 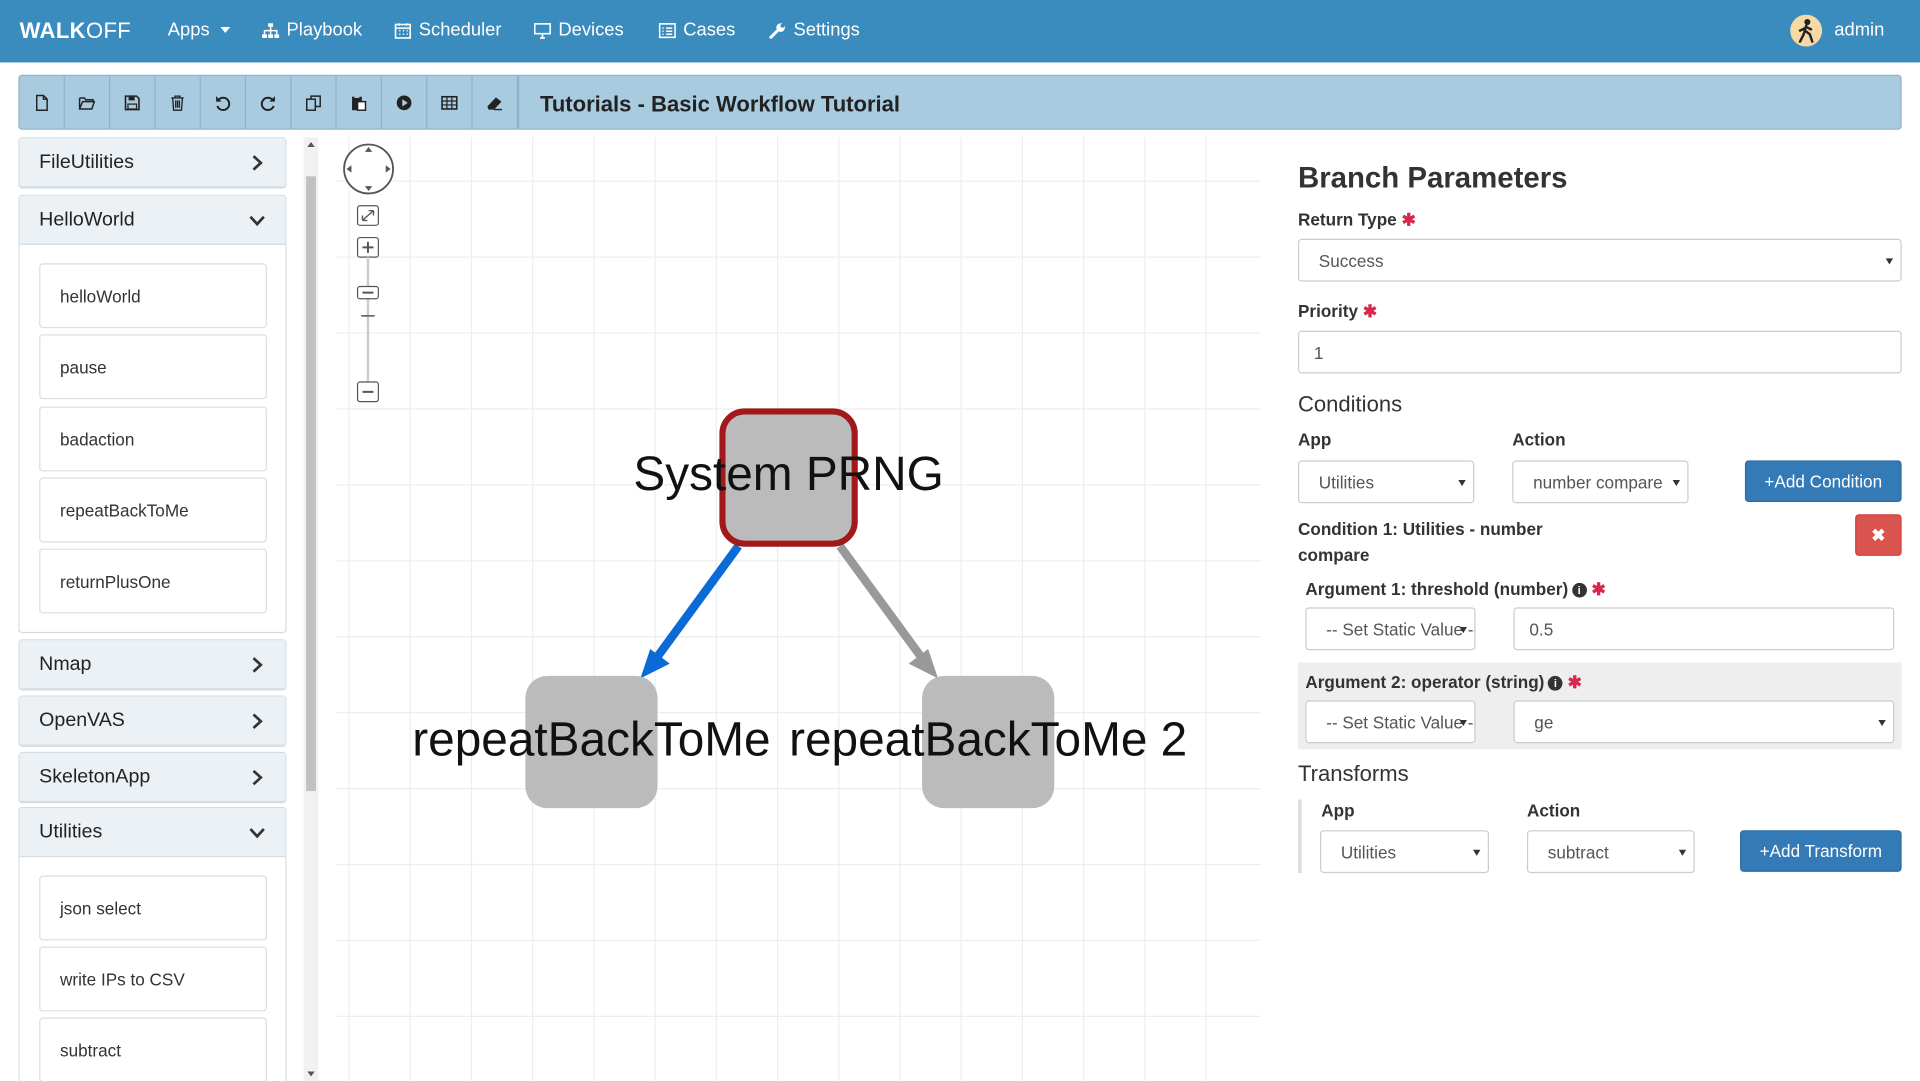 I want to click on nav-playbook: Playbook, so click(x=312, y=30).